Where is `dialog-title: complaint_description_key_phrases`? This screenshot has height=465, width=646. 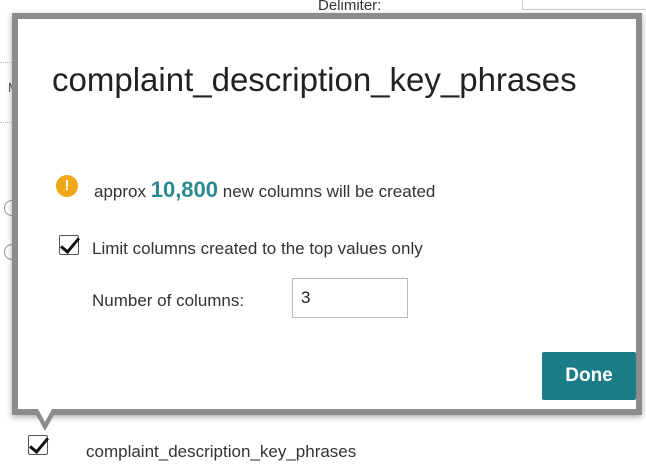 dialog-title: complaint_description_key_phrases is located at coordinates (314, 79).